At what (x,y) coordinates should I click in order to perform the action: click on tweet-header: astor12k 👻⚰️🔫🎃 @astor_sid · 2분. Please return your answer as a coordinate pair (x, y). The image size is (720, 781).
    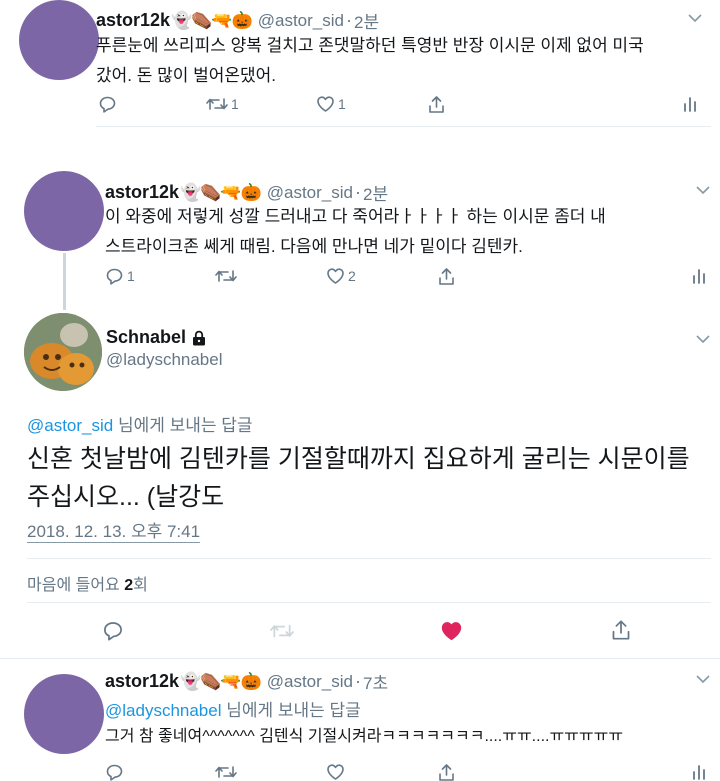
    Looking at the image, I should click on (237, 20).